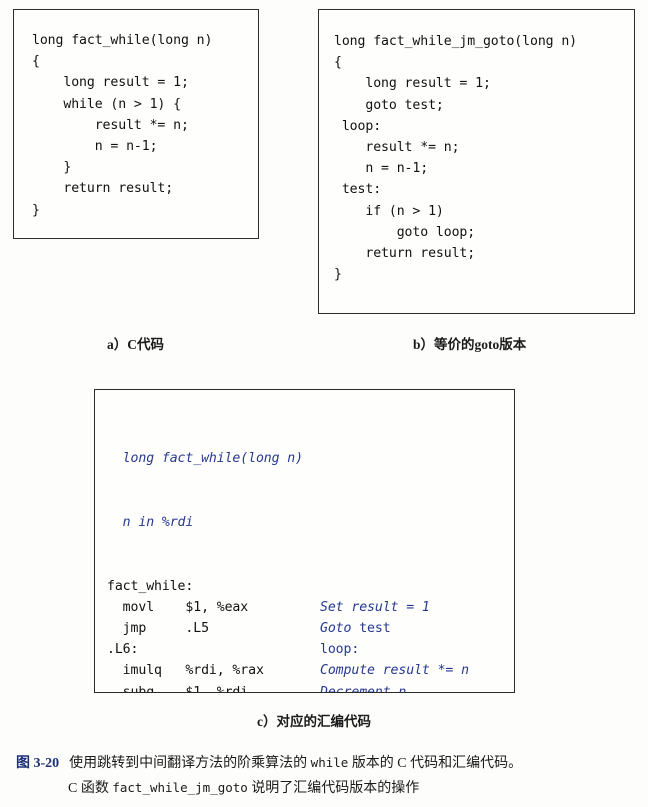 The image size is (648, 807). Describe the element at coordinates (38, 763) in the screenshot. I see `figure-number: 图 3-20` at that location.